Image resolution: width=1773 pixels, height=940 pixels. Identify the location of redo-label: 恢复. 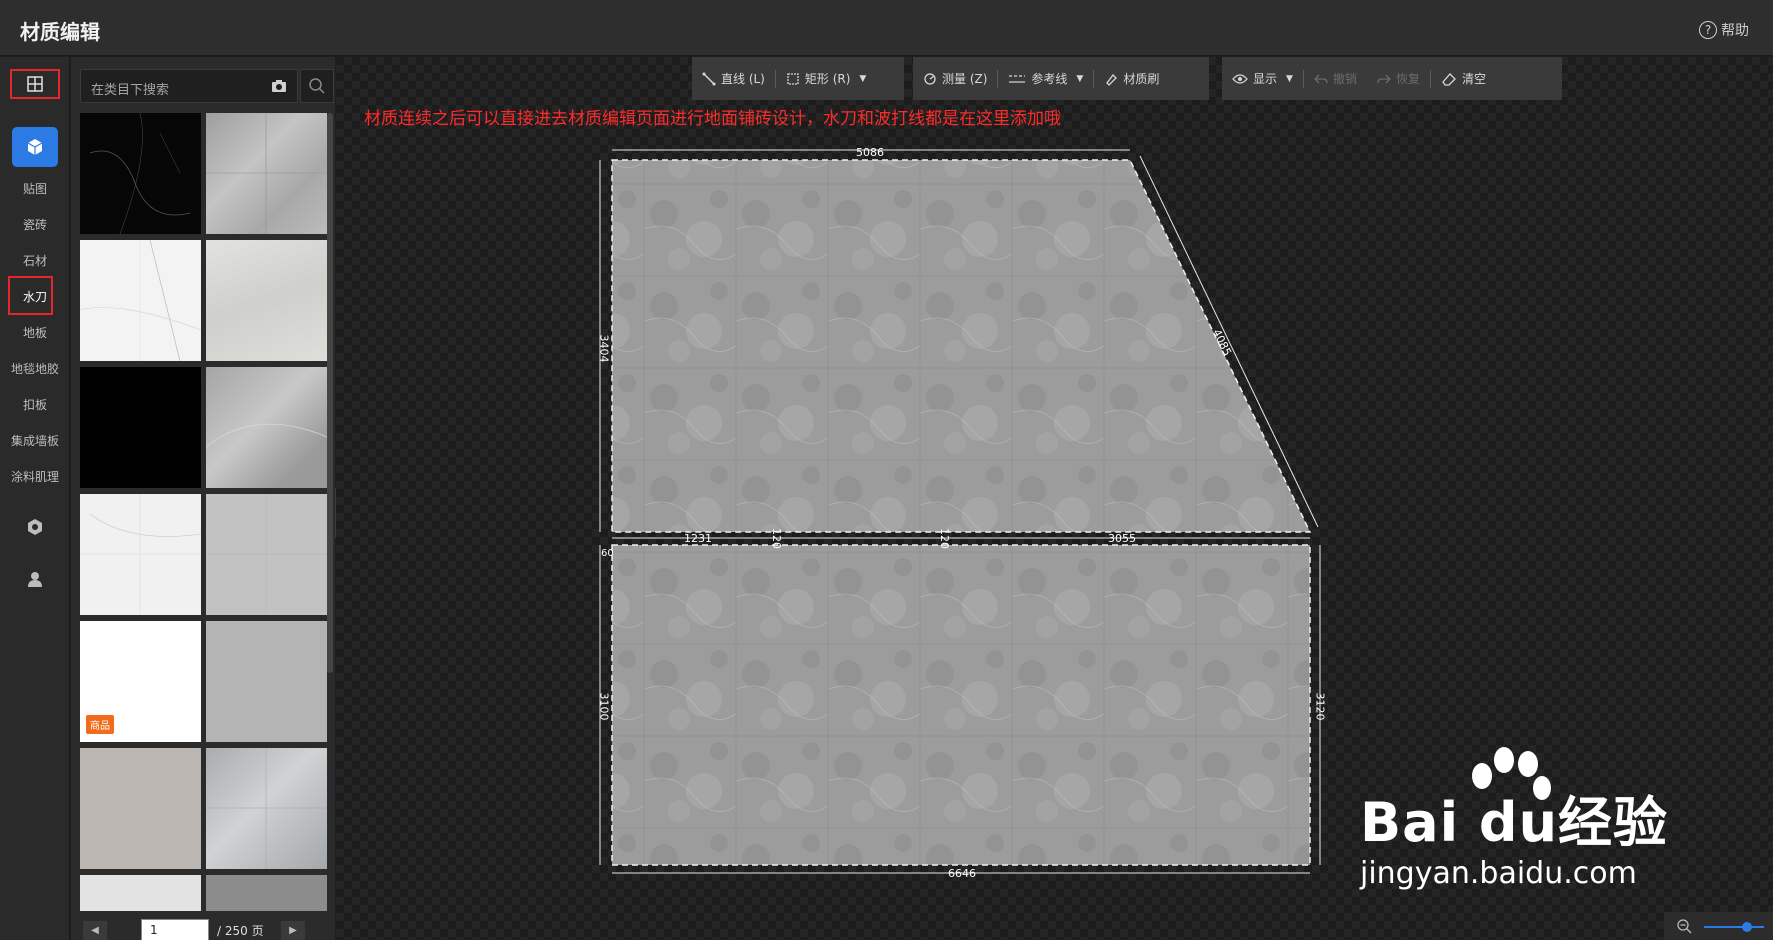
(1407, 79).